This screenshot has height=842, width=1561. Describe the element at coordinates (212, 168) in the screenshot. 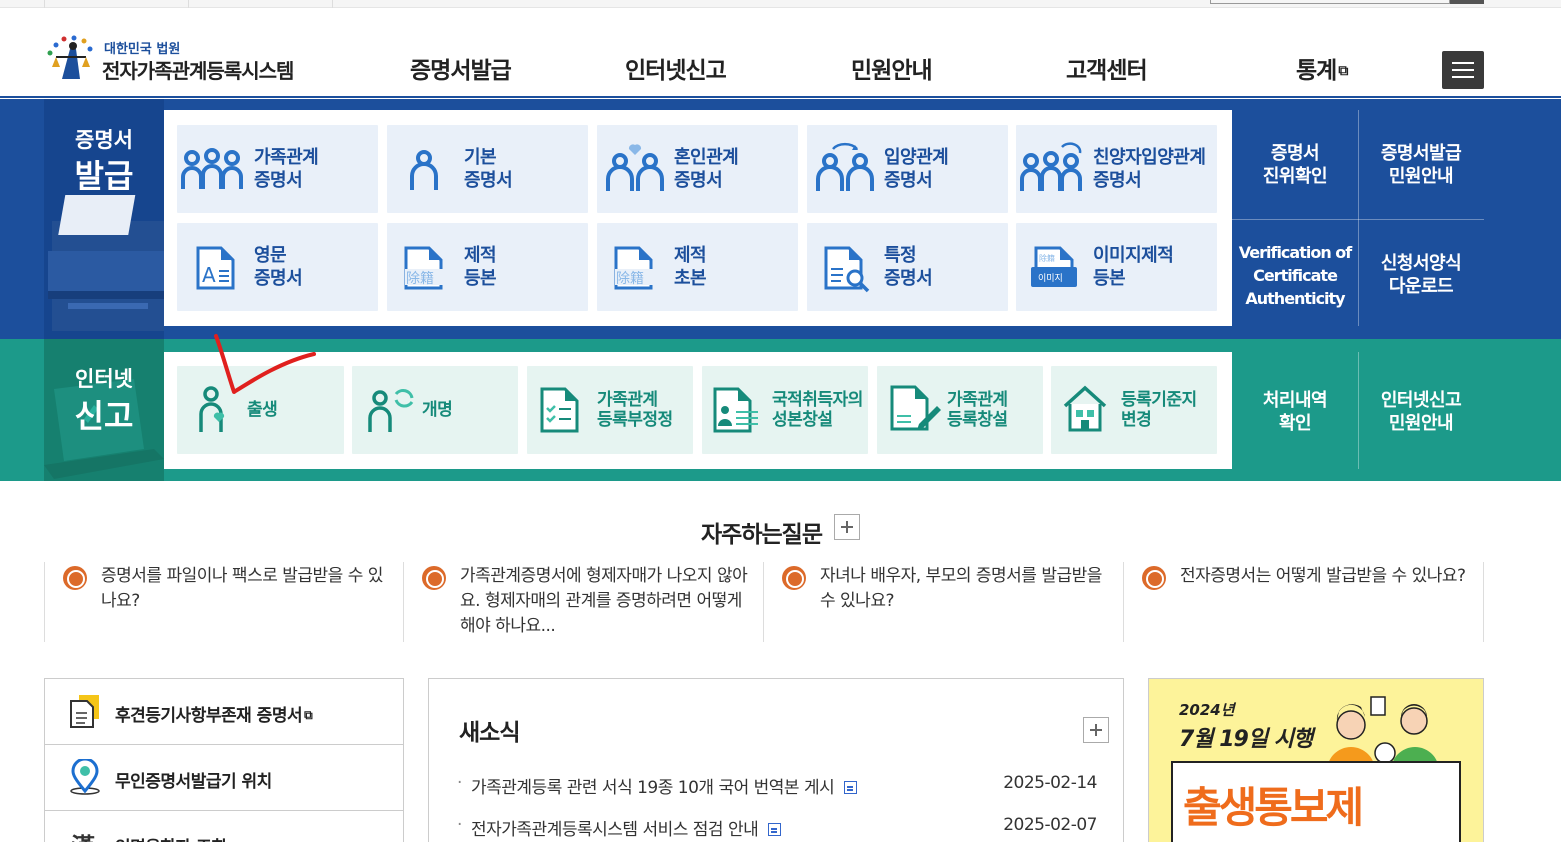

I see `family-icon` at that location.